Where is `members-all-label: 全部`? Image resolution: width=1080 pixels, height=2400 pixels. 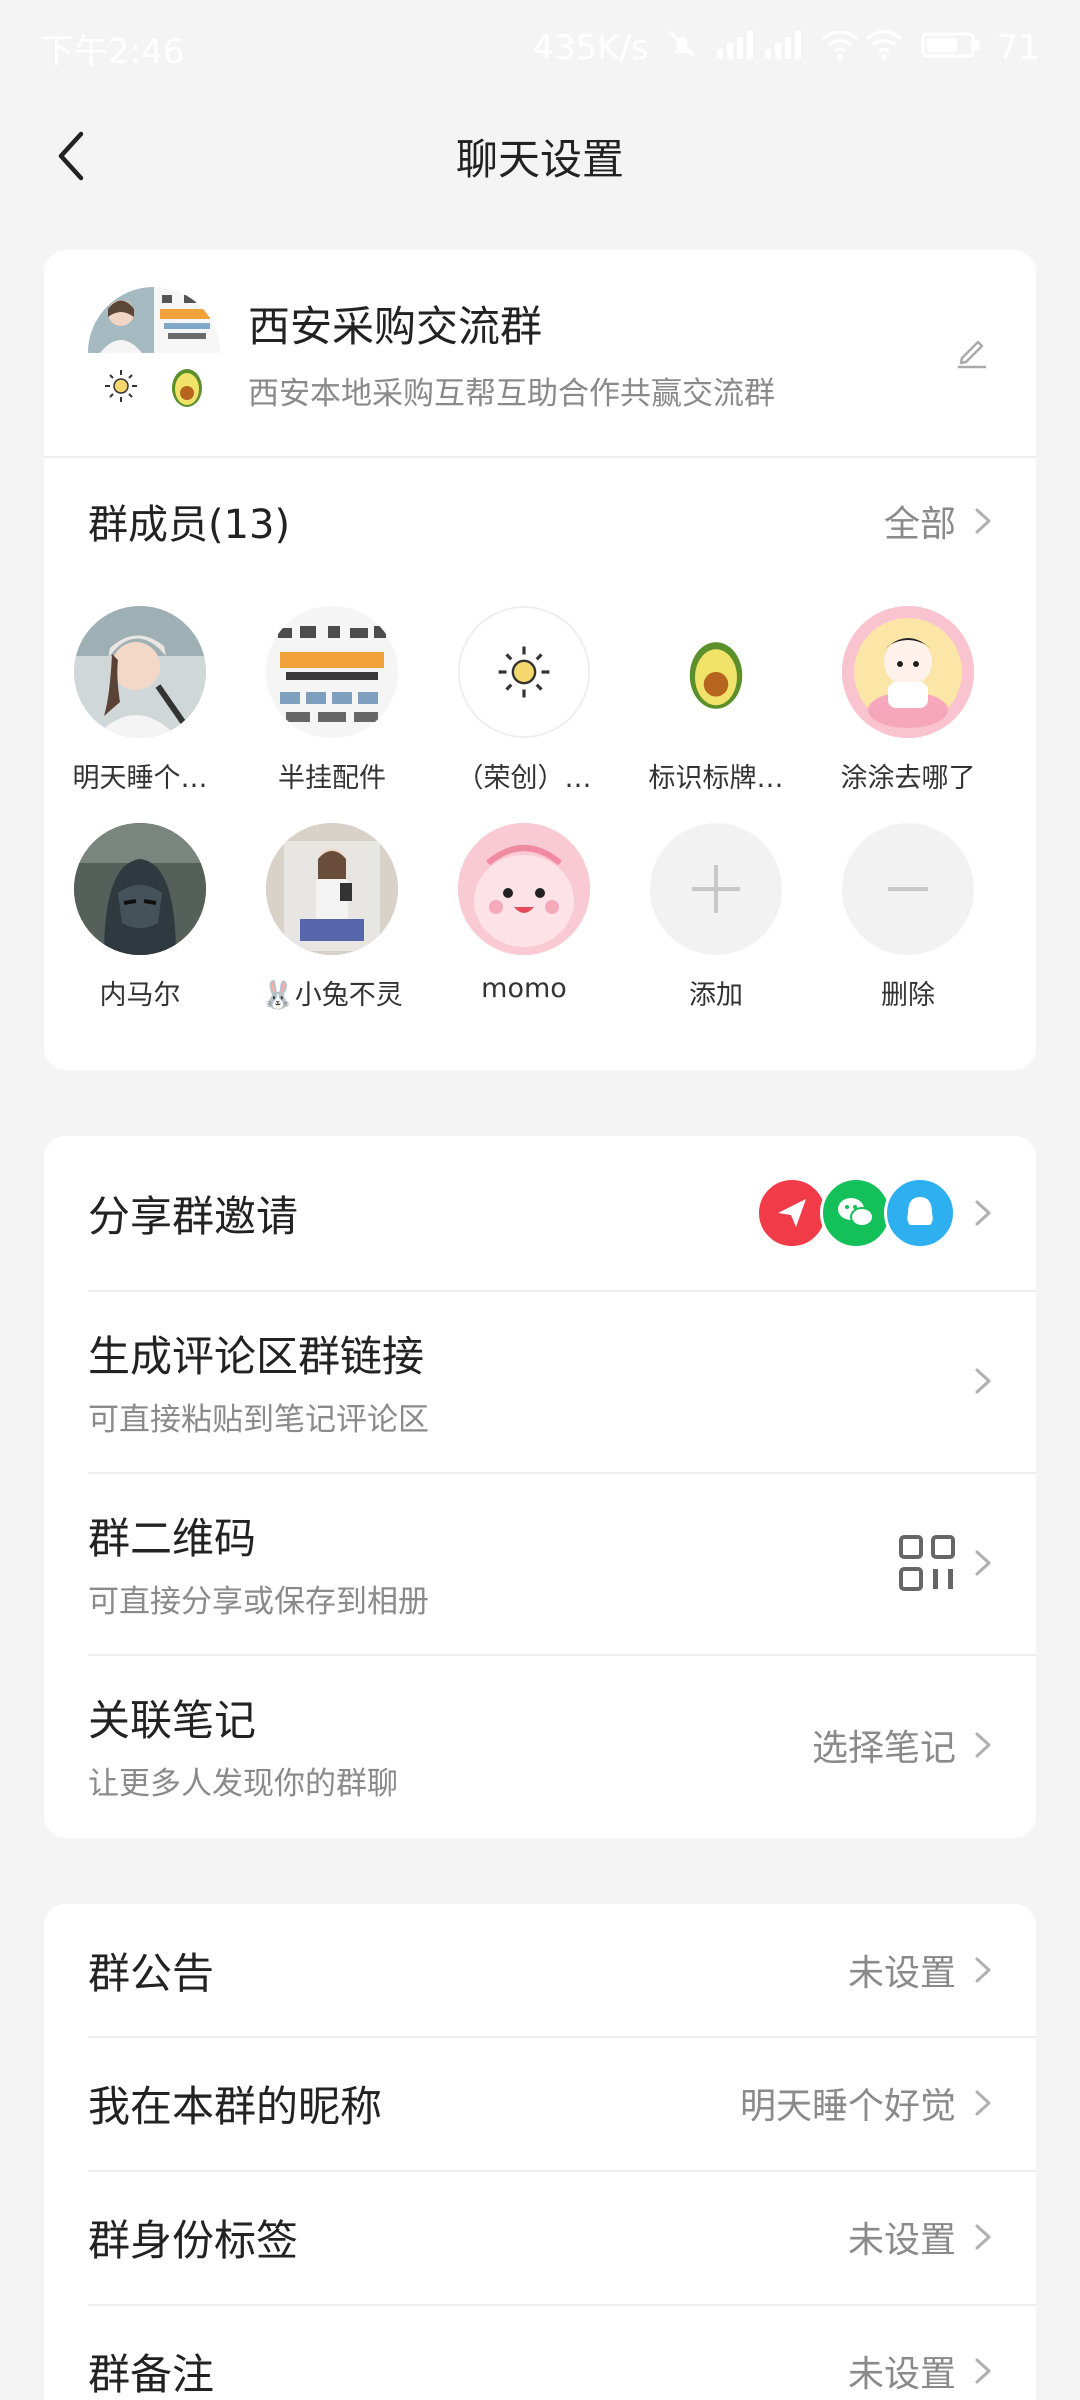
members-all-label: 全部 is located at coordinates (919, 524).